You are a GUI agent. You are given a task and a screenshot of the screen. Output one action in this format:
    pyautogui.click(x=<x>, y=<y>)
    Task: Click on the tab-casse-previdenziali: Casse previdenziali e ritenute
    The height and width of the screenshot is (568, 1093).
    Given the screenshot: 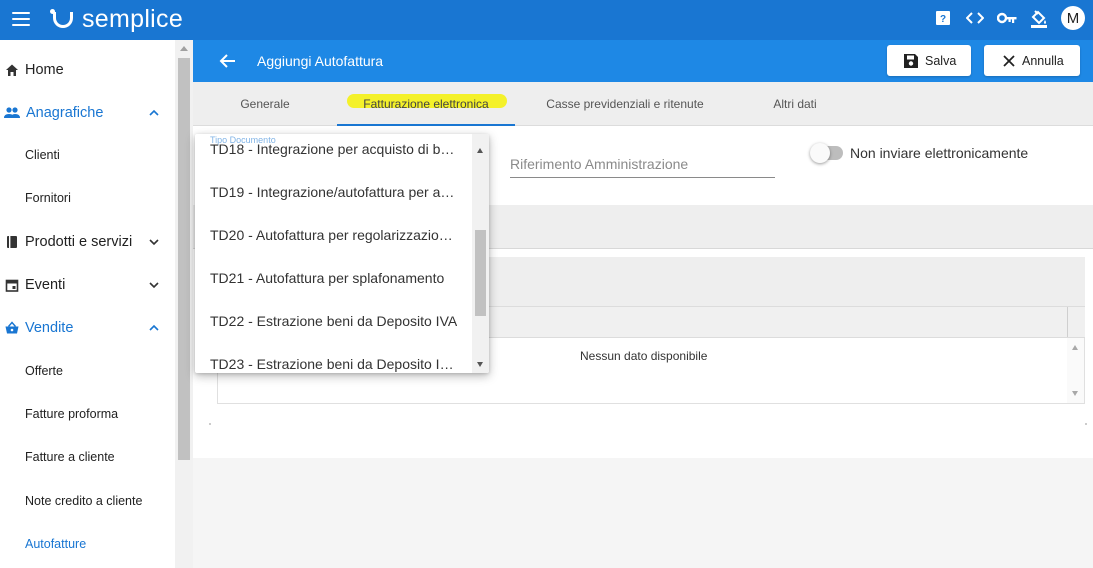 What is the action you would take?
    pyautogui.click(x=625, y=104)
    